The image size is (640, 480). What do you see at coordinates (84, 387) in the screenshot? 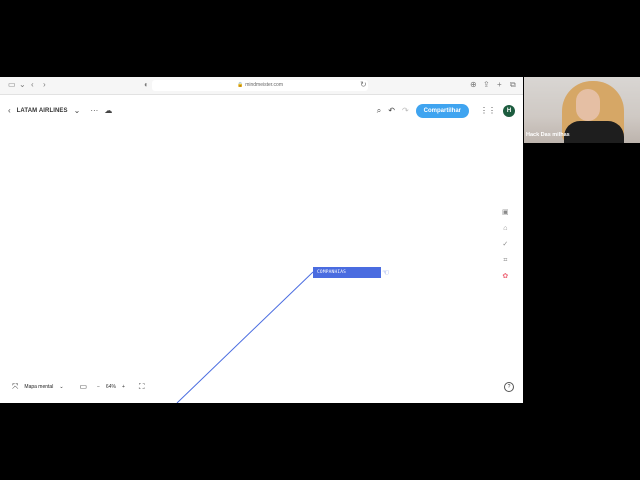
I see `presentation-icon: ▭` at bounding box center [84, 387].